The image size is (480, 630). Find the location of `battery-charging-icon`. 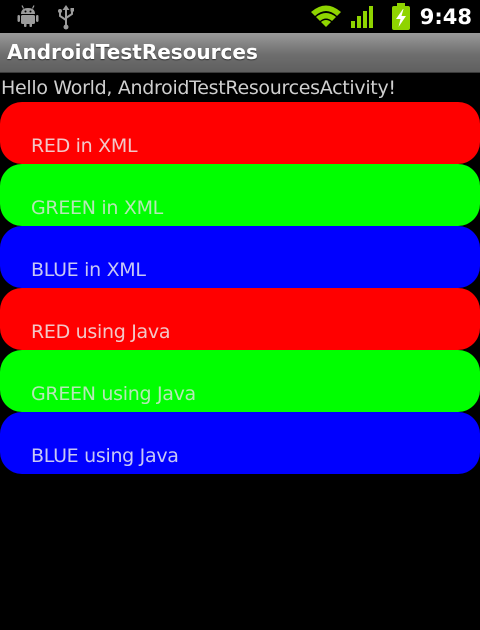

battery-charging-icon is located at coordinates (401, 19).